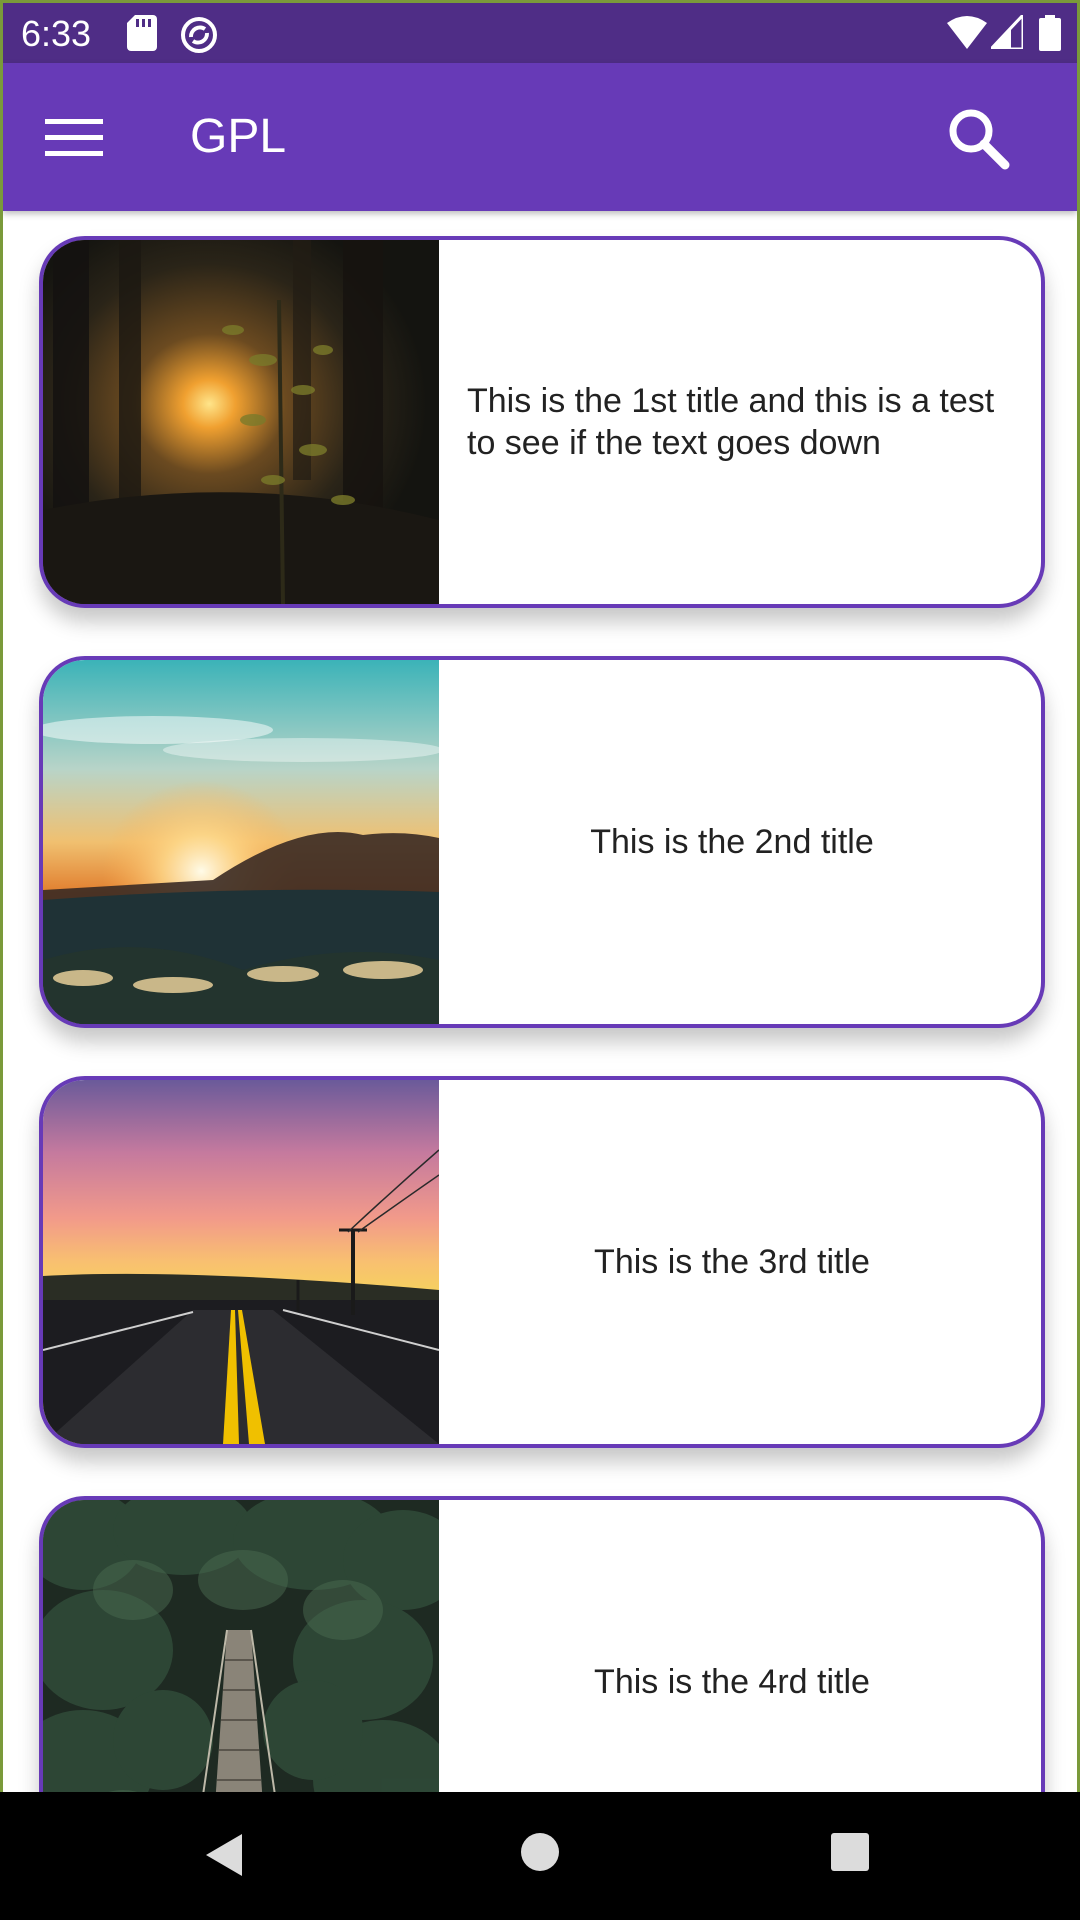 Image resolution: width=1080 pixels, height=1920 pixels. Describe the element at coordinates (241, 842) in the screenshot. I see `mountain-sunset-image` at that location.